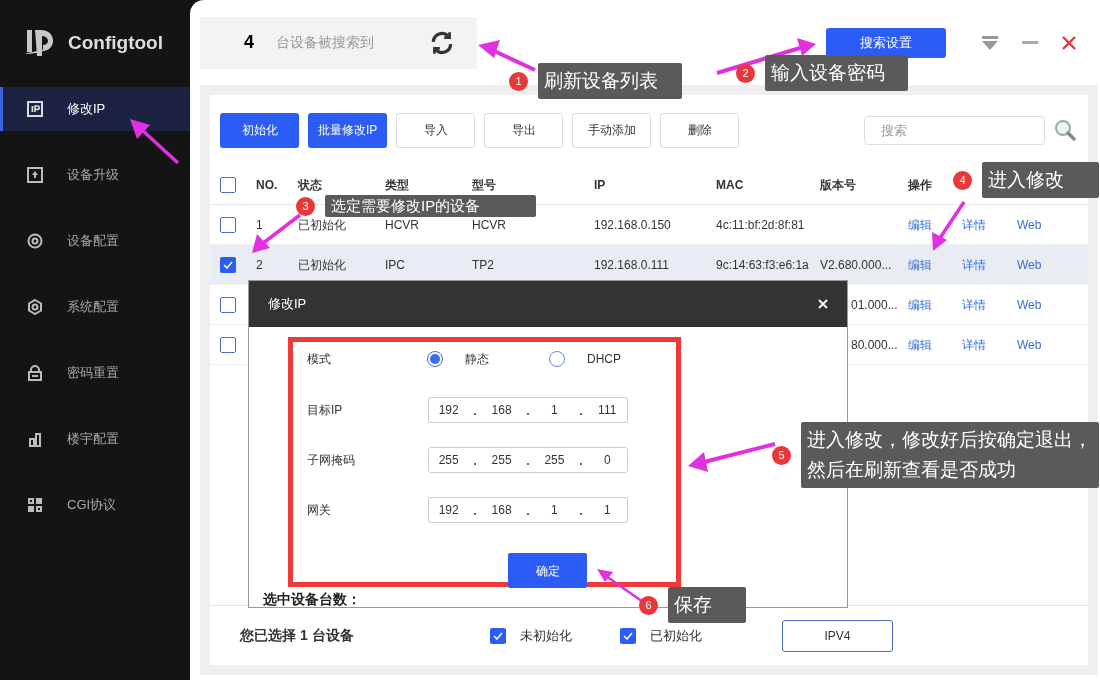 Image resolution: width=1100 pixels, height=680 pixels. I want to click on table-cell: 192.168.0.150, so click(632, 224).